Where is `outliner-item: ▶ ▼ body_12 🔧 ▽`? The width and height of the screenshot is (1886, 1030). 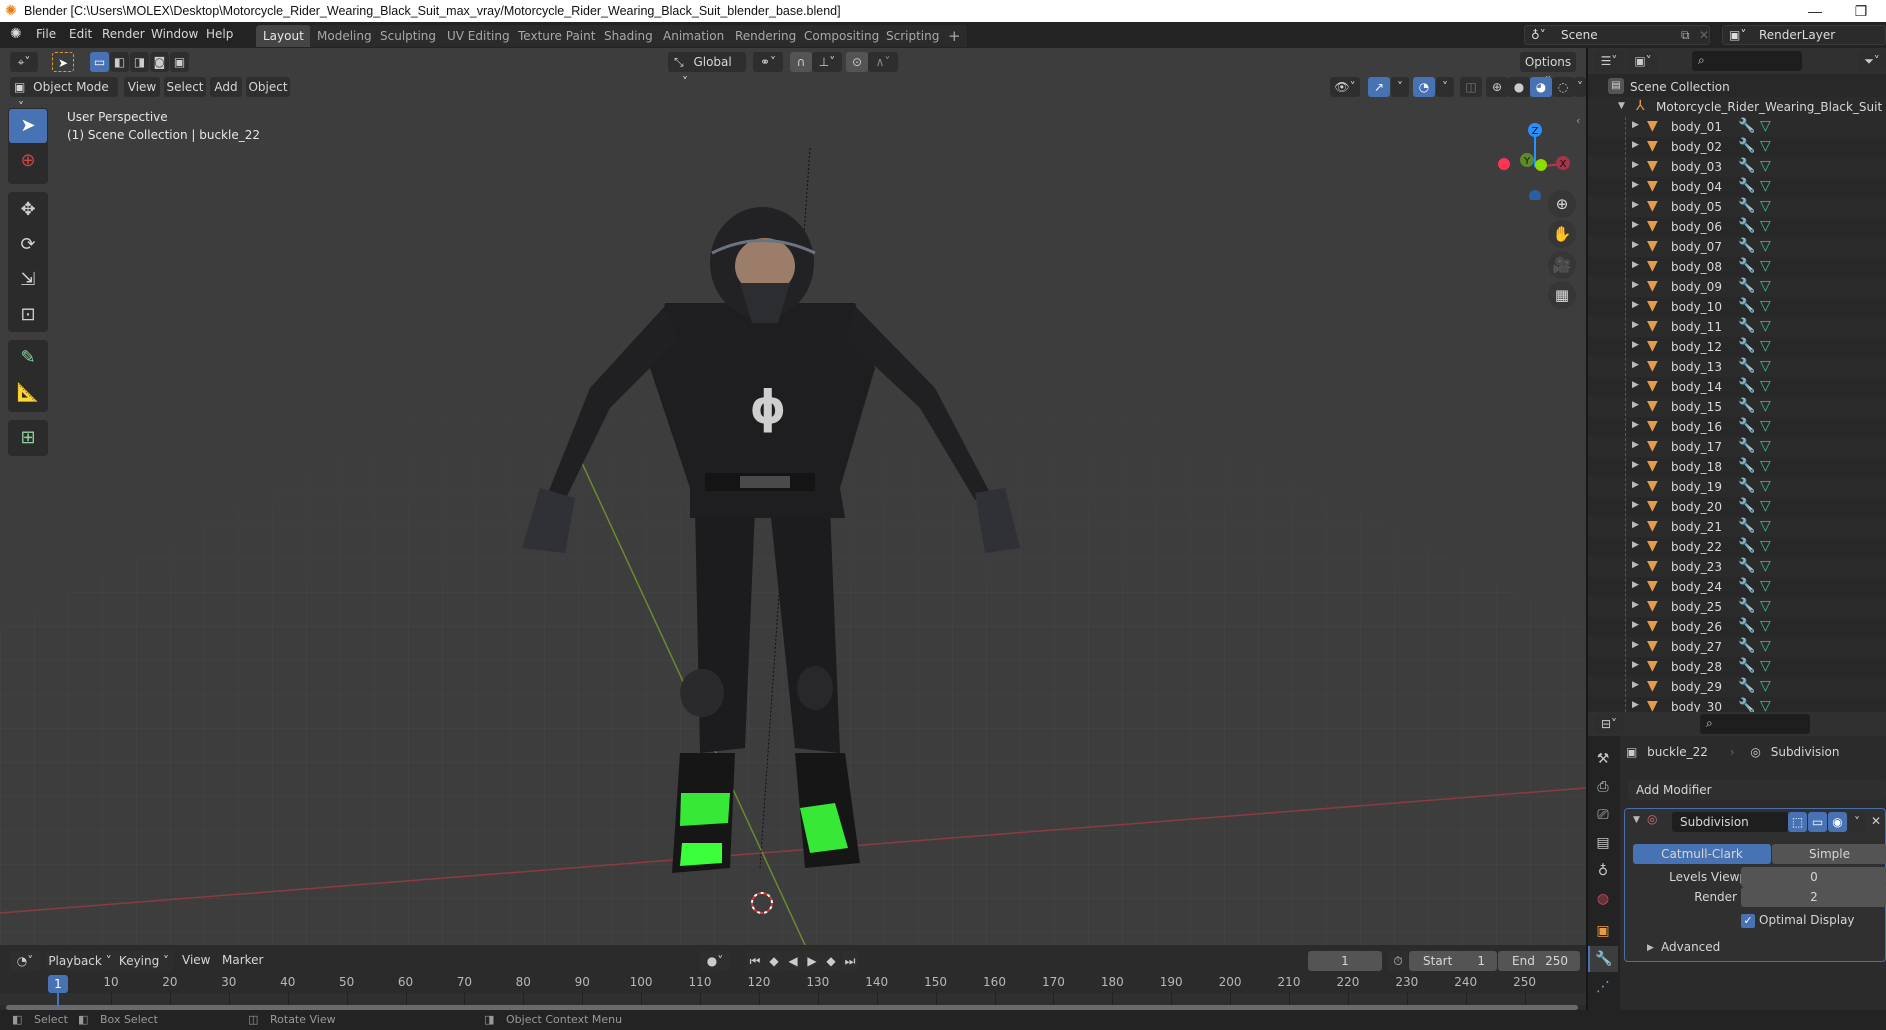
outliner-item: ▶ ▼ body_12 🔧 ▽ is located at coordinates (1737, 347).